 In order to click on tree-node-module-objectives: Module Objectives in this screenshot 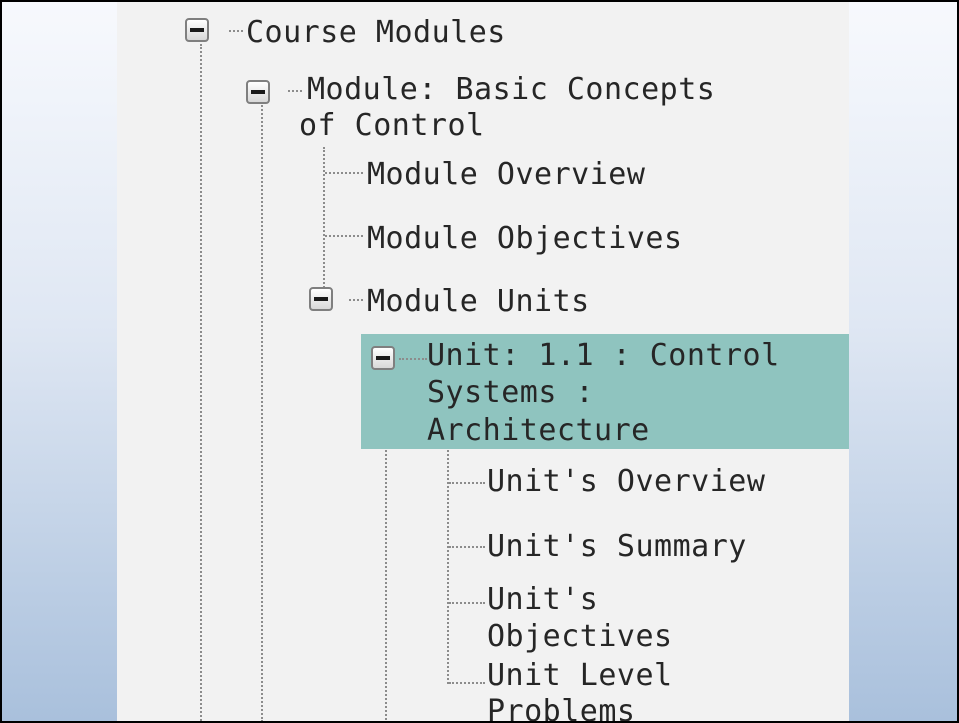, I will do `click(525, 238)`.